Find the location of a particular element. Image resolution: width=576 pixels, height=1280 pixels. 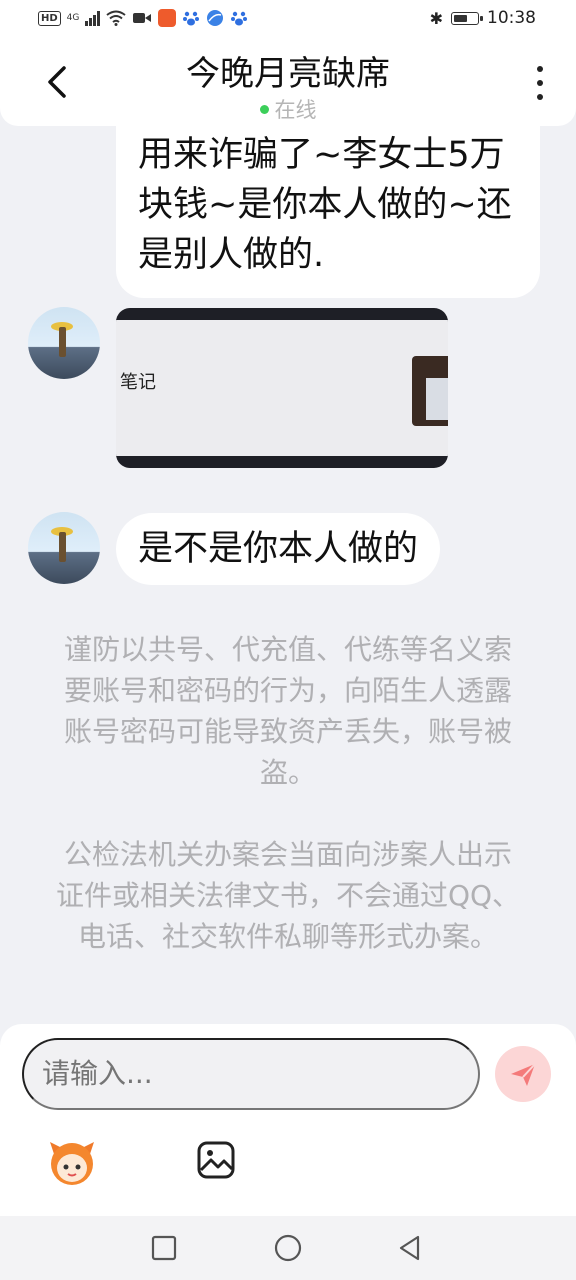

online-status: 在线 is located at coordinates (288, 109).